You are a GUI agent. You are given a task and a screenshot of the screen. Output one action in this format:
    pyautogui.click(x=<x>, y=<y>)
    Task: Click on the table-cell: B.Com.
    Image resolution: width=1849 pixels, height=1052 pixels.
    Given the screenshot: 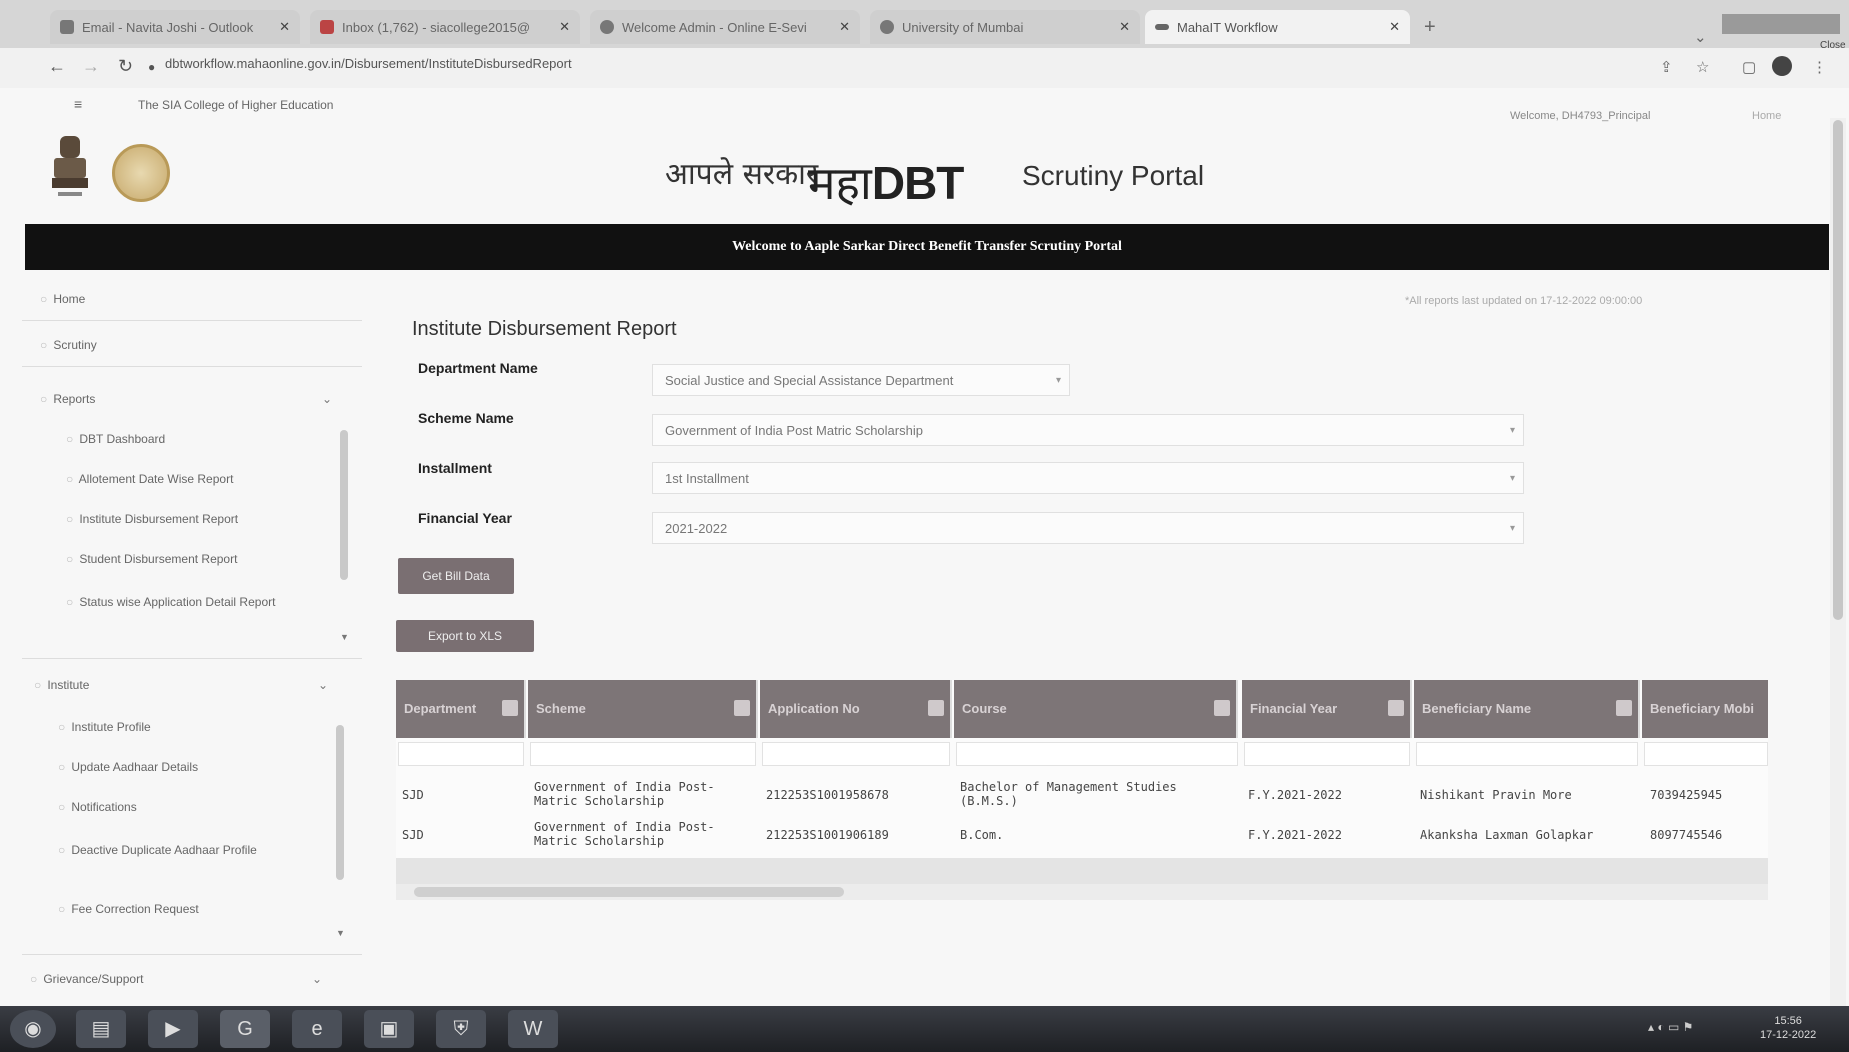 What is the action you would take?
    pyautogui.click(x=982, y=835)
    